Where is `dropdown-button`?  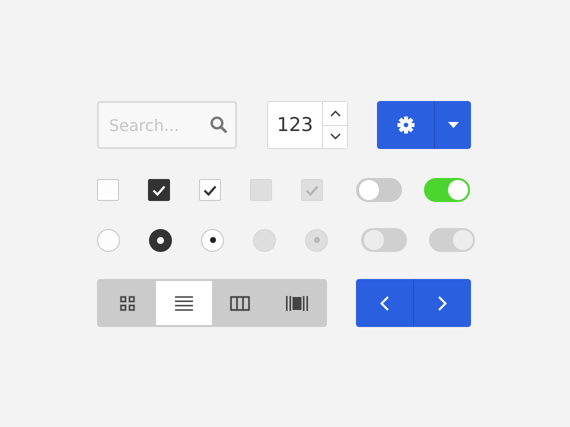 dropdown-button is located at coordinates (452, 125).